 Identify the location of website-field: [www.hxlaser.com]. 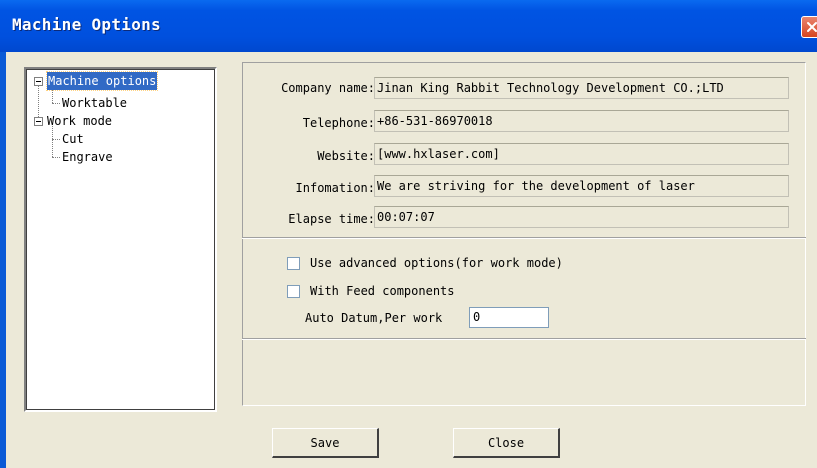
(581, 154).